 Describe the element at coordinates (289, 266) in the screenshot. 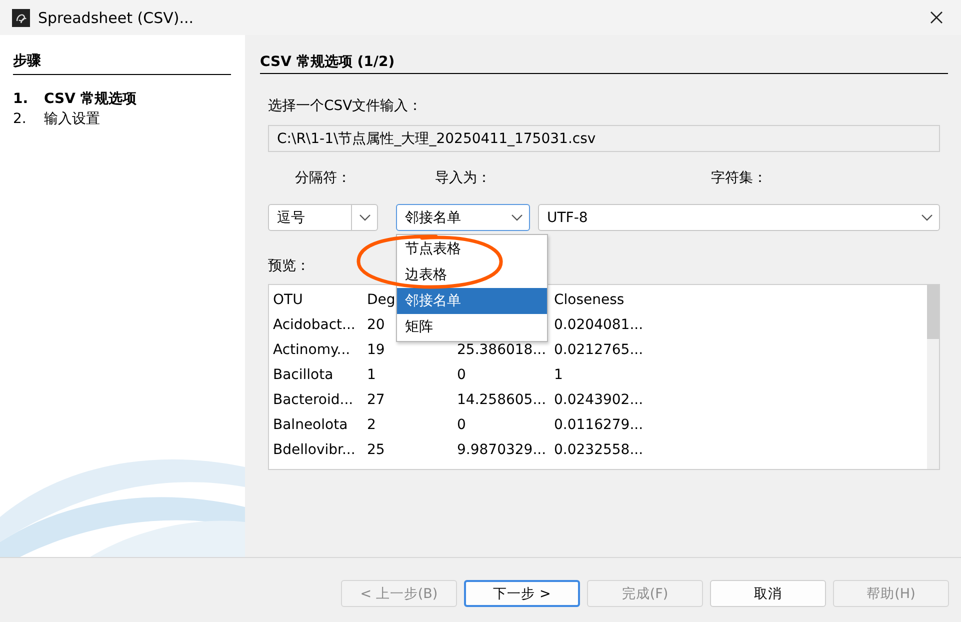

I see `preview-label: 预览：` at that location.